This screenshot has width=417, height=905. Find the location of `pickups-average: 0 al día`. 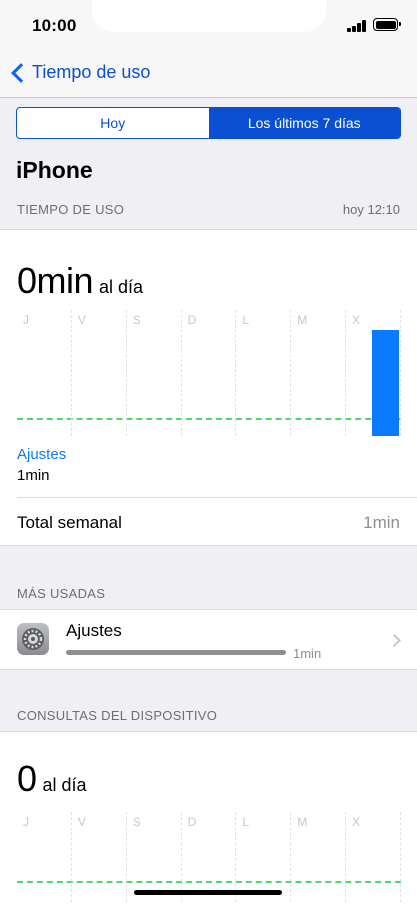

pickups-average: 0 al día is located at coordinates (52, 779).